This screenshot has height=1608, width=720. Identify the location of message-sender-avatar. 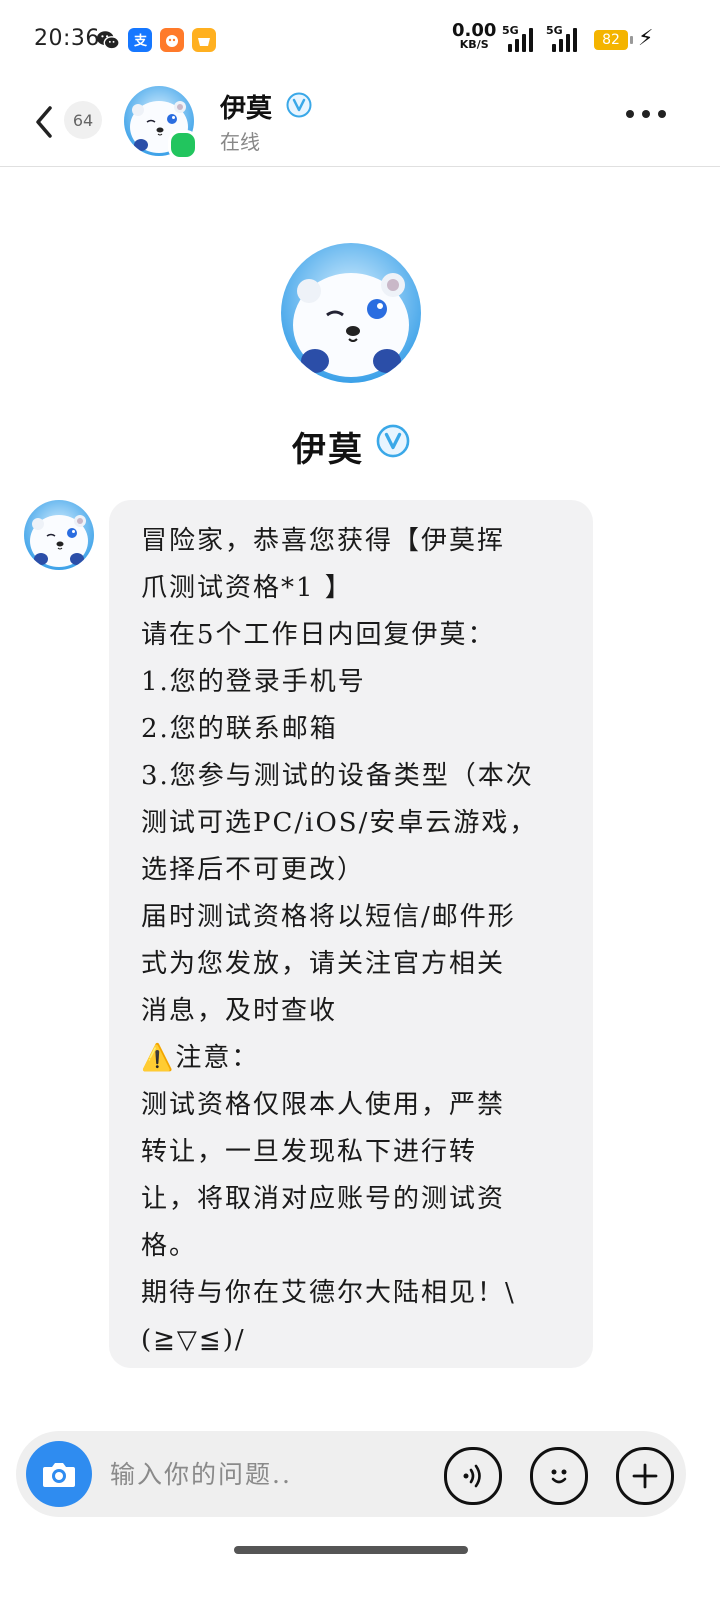
(59, 535).